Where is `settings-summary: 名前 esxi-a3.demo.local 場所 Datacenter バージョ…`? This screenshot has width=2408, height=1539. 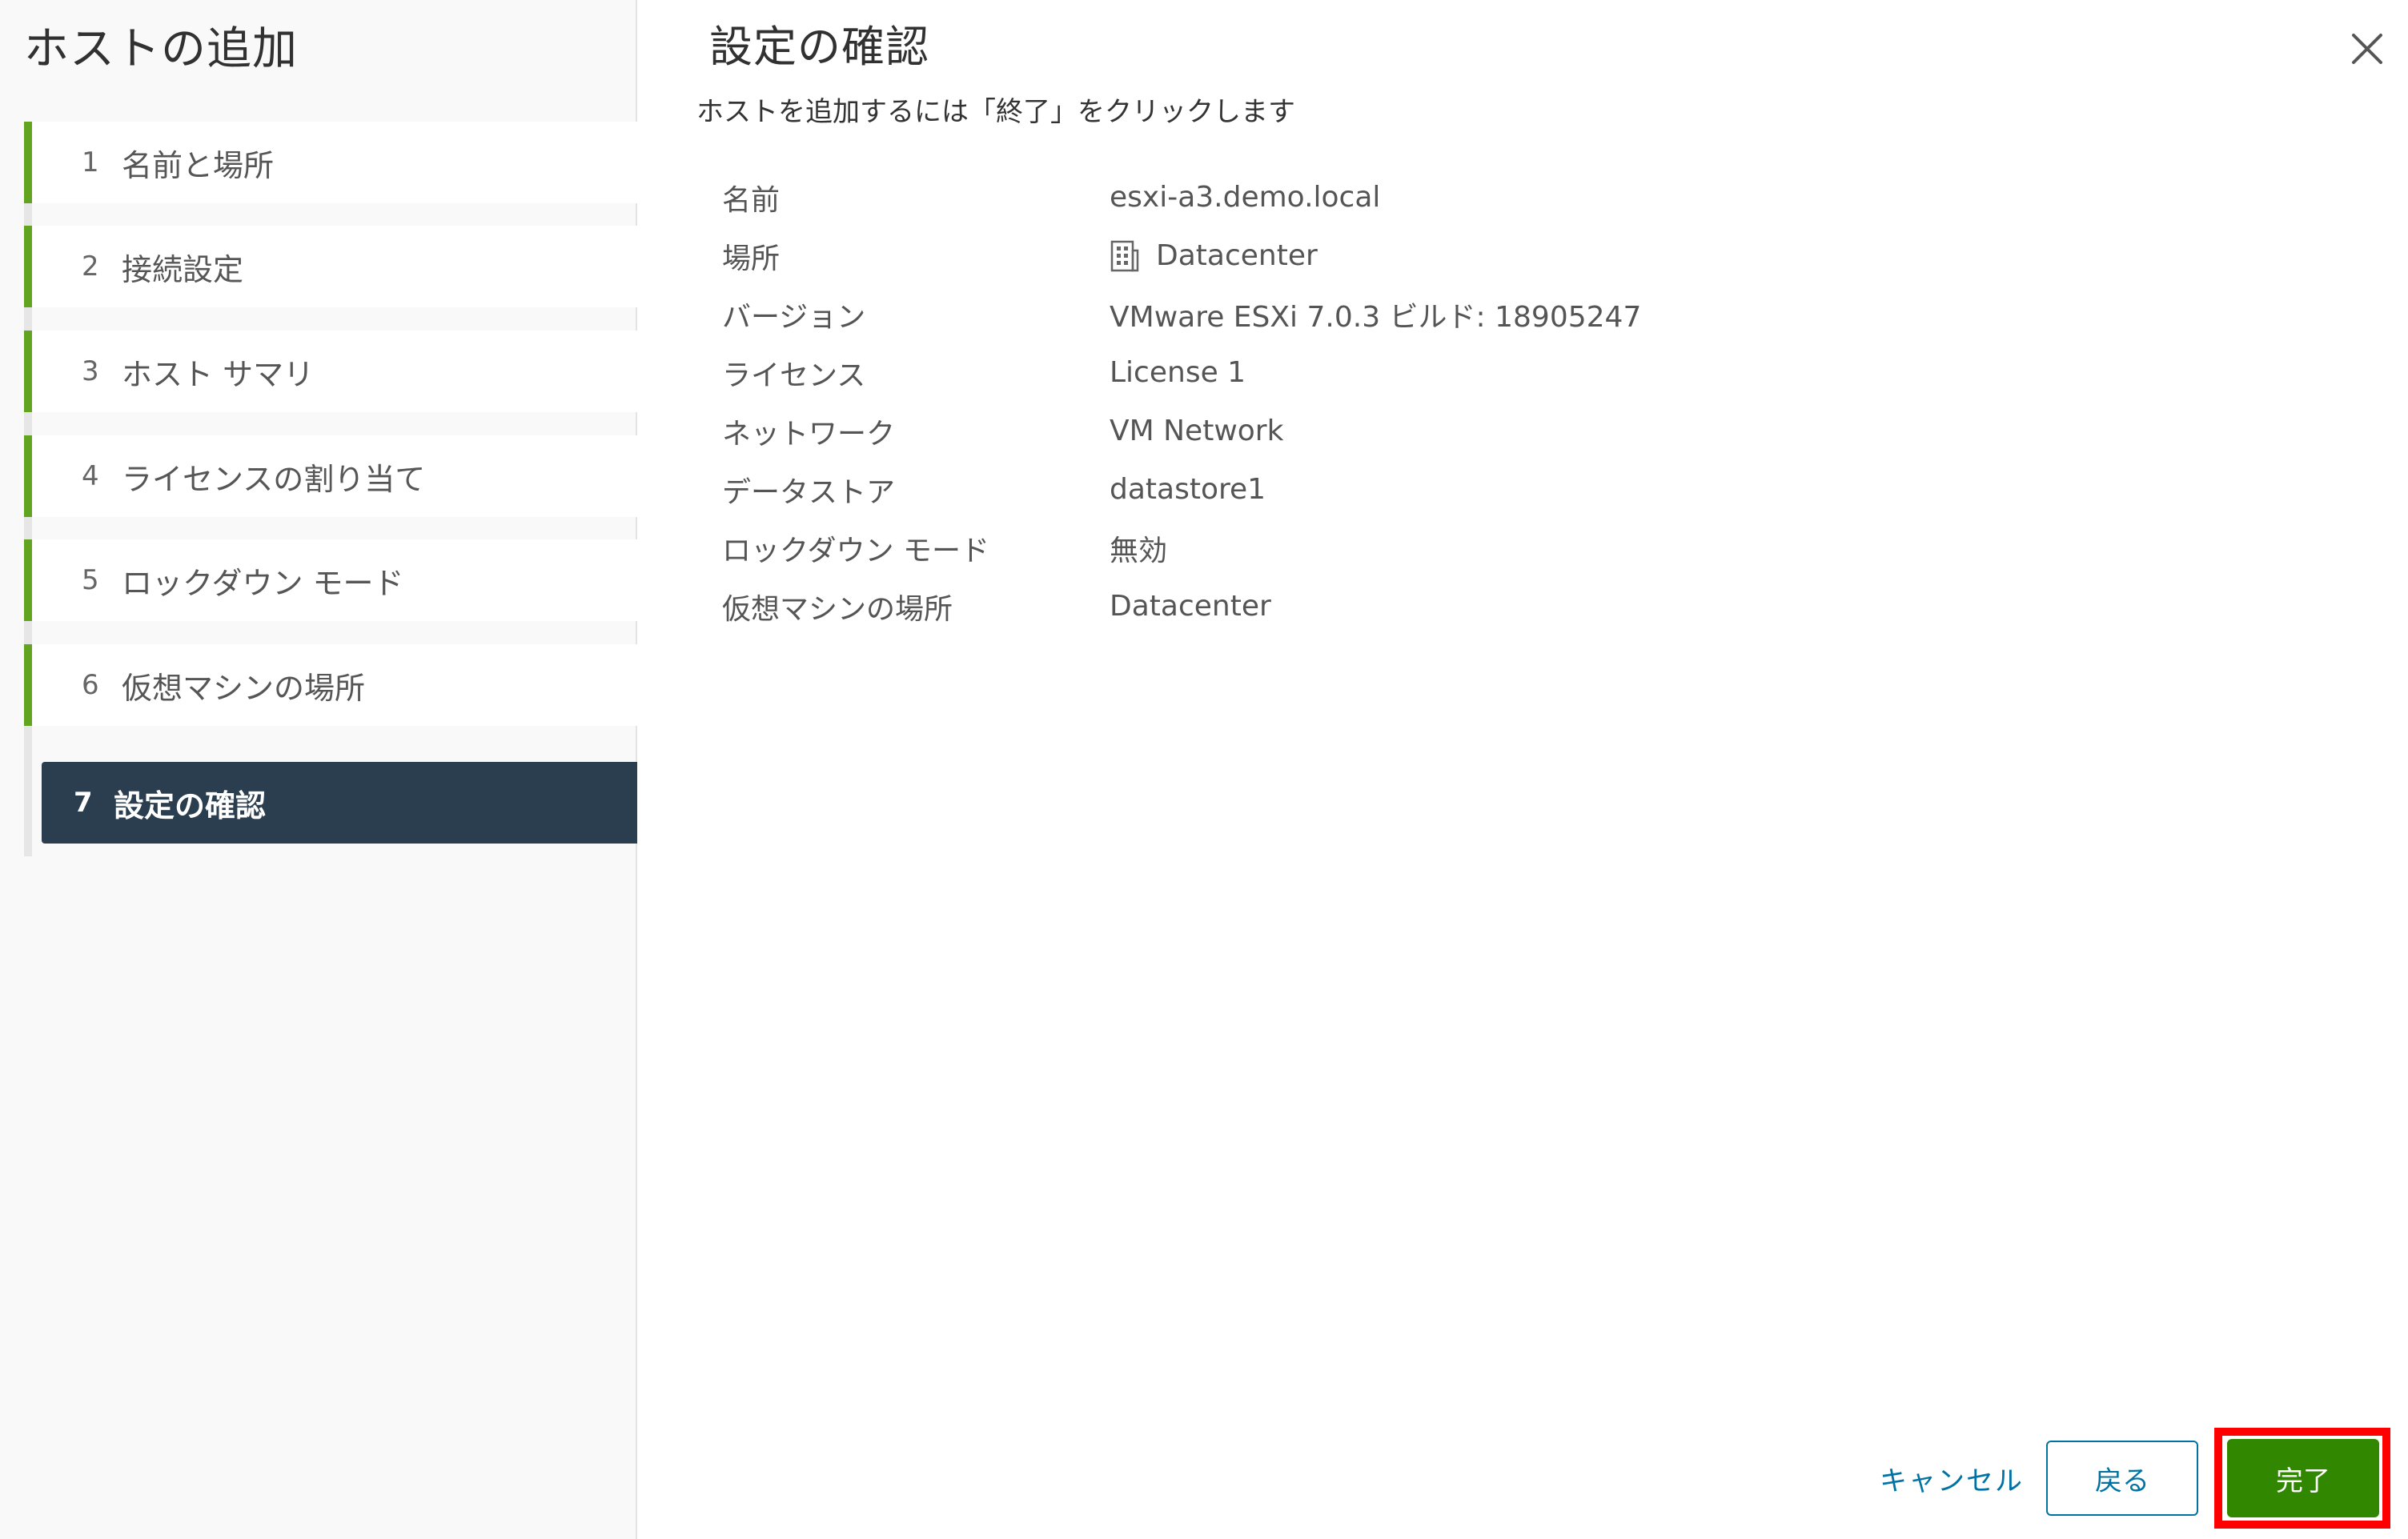 settings-summary: 名前 esxi-a3.demo.local 場所 Datacenter バージョ… is located at coordinates (1181, 401).